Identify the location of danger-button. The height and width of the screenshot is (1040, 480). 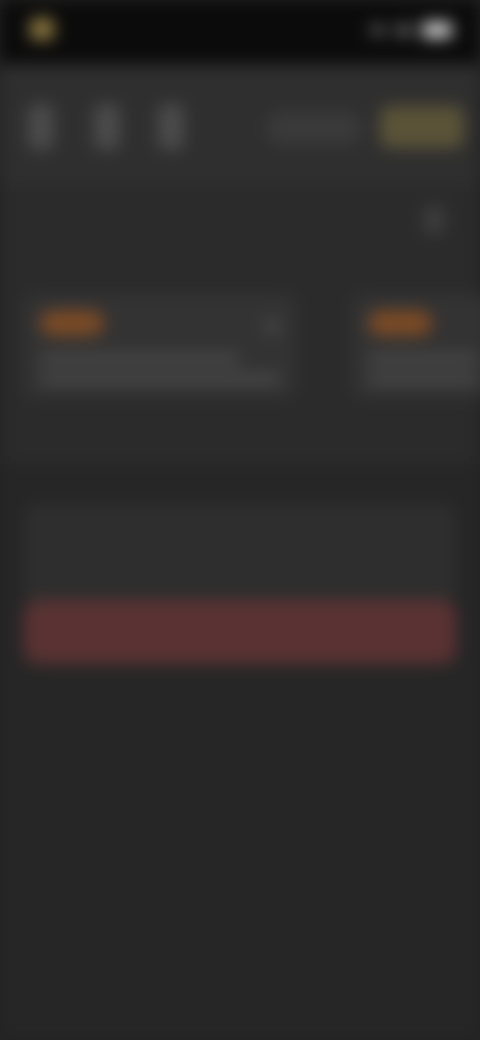
(240, 632).